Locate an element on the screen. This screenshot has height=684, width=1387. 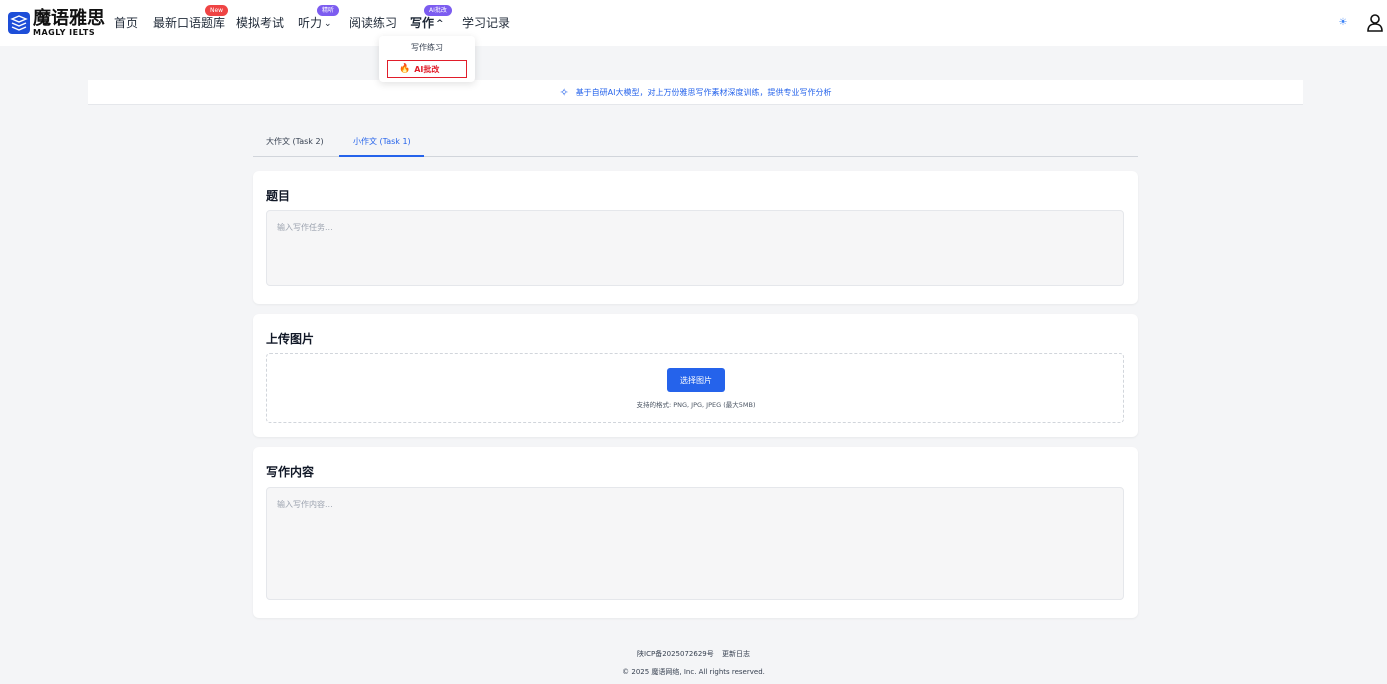
upload-title: 上传图片 is located at coordinates (290, 339).